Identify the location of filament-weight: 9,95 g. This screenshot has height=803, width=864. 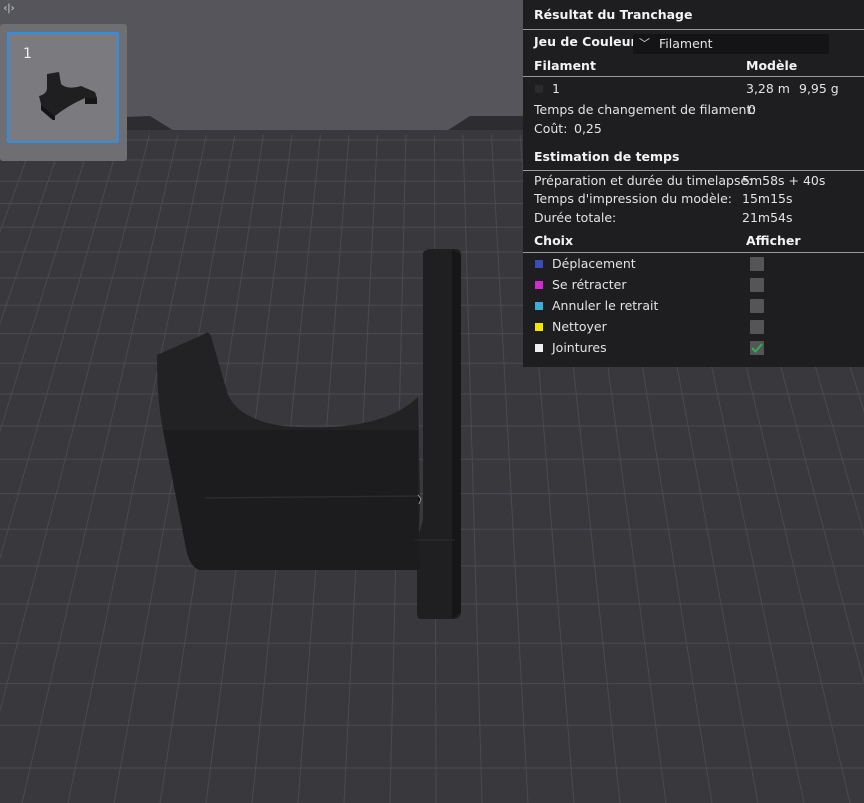
(819, 88).